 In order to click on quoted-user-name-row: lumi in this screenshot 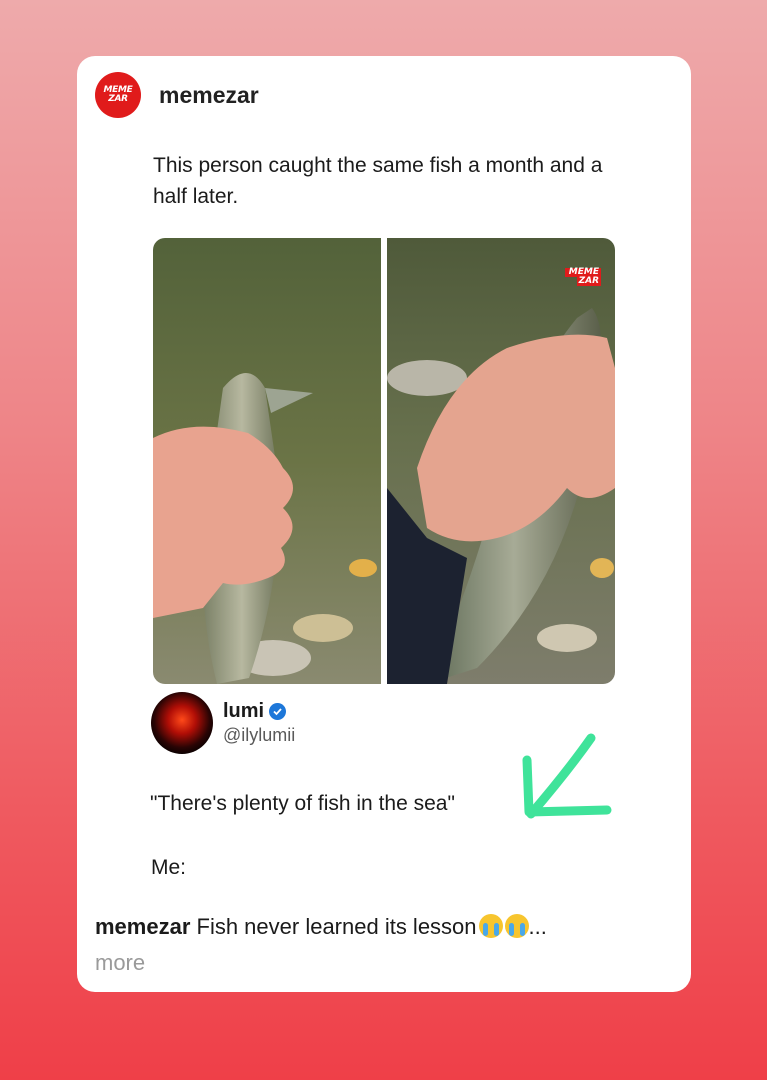, I will do `click(259, 711)`.